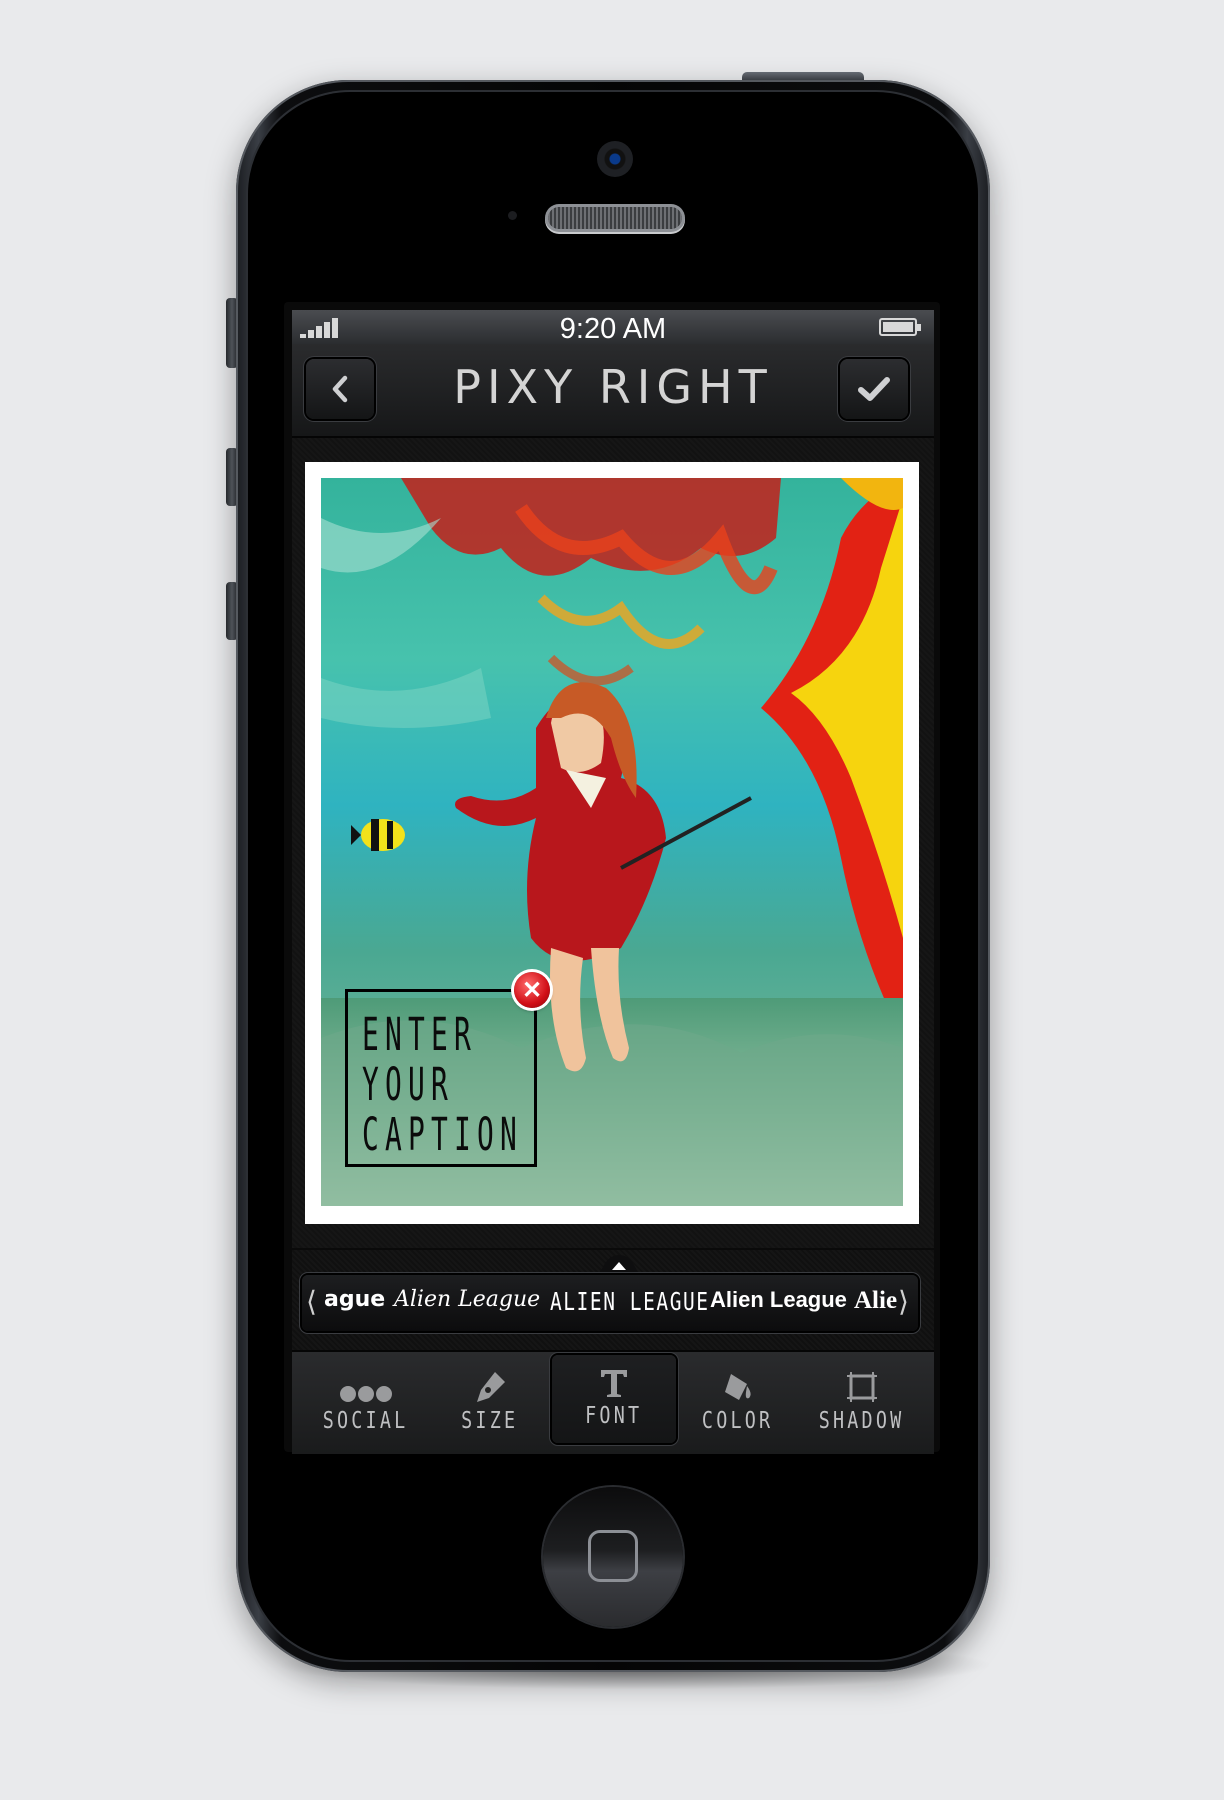  I want to click on tool-shadow: SHADOW, so click(862, 1400).